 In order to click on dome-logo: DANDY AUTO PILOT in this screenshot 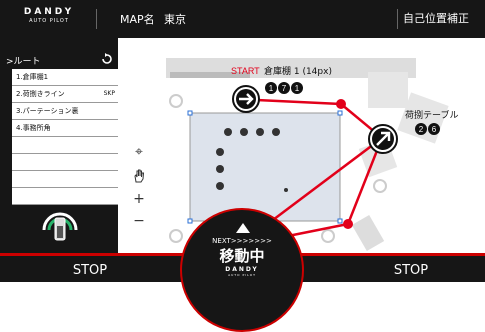, I will do `click(242, 272)`.